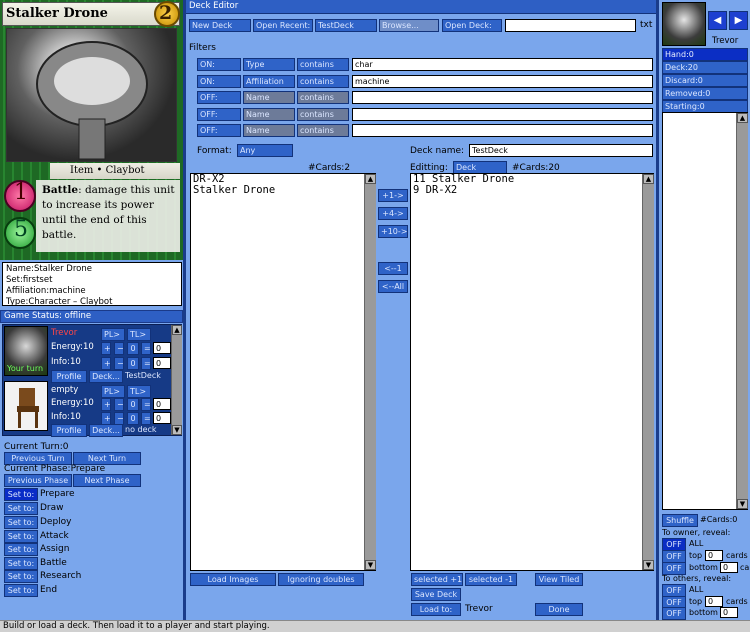 The width and height of the screenshot is (750, 632). Describe the element at coordinates (742, 311) in the screenshot. I see `zone-list-scrollbar: ▲ ▼` at that location.